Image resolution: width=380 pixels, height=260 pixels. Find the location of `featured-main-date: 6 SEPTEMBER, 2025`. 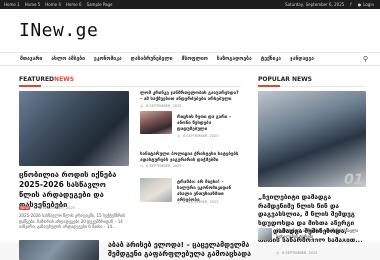

featured-main-date: 6 SEPTEMBER, 2025 is located at coordinates (57, 208).